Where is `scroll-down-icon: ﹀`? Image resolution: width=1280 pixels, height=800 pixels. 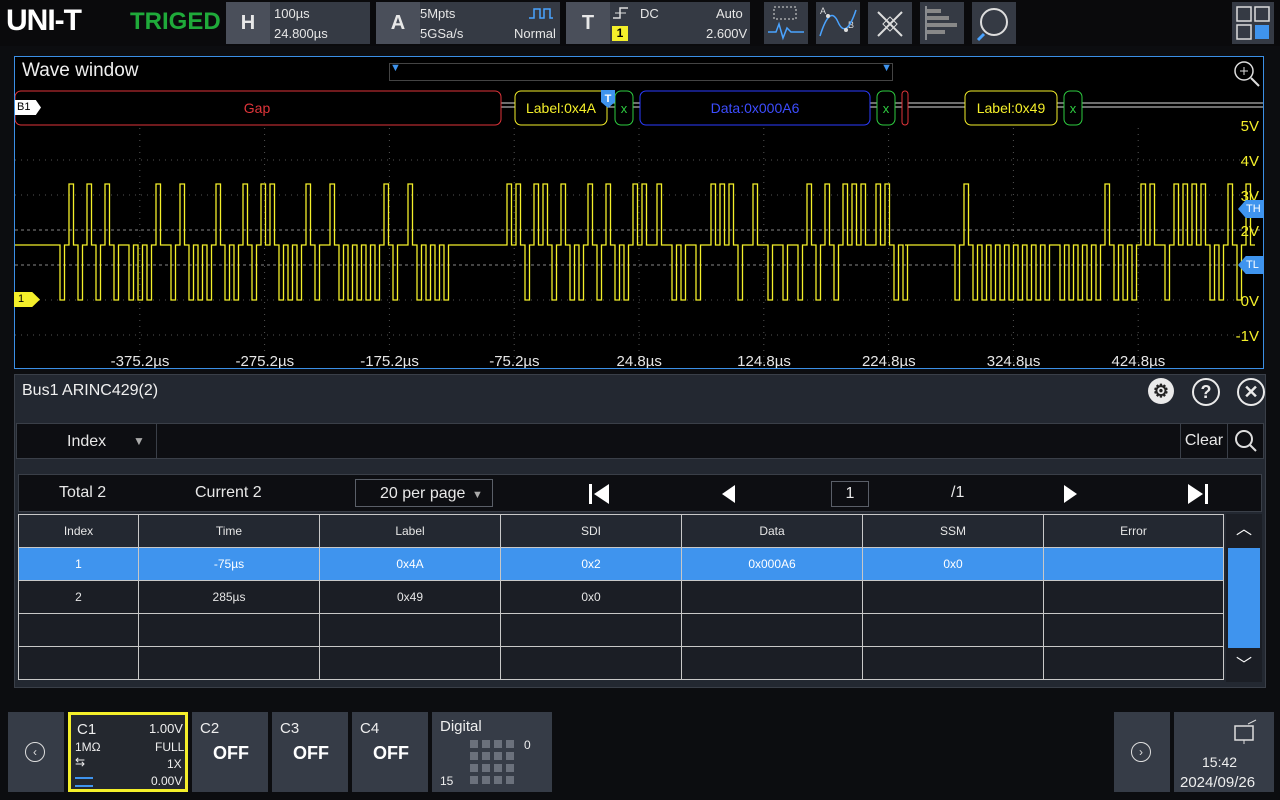
scroll-down-icon: ﹀ is located at coordinates (1244, 666).